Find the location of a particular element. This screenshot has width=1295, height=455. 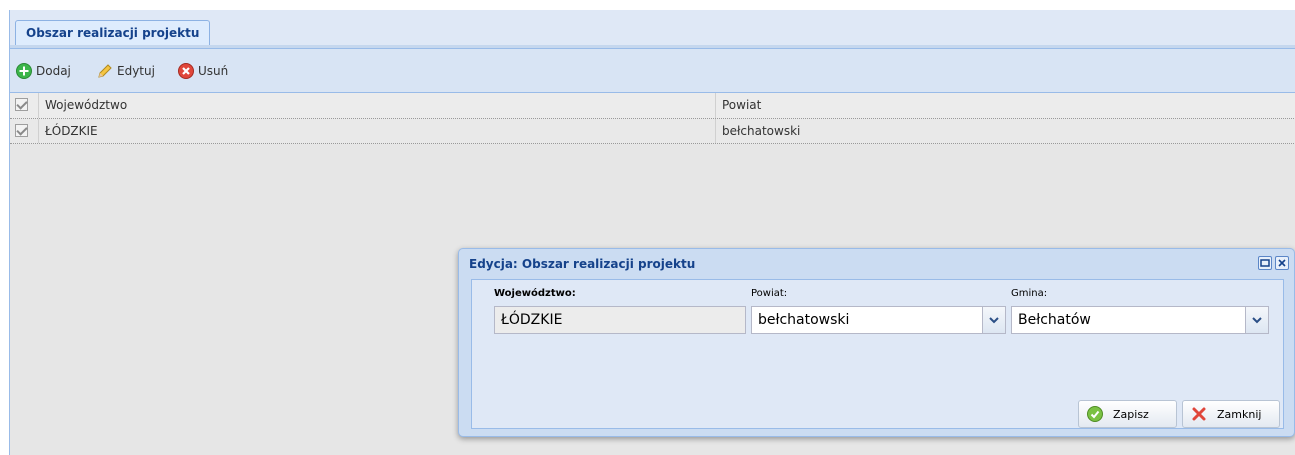

check-icon is located at coordinates (1095, 414).